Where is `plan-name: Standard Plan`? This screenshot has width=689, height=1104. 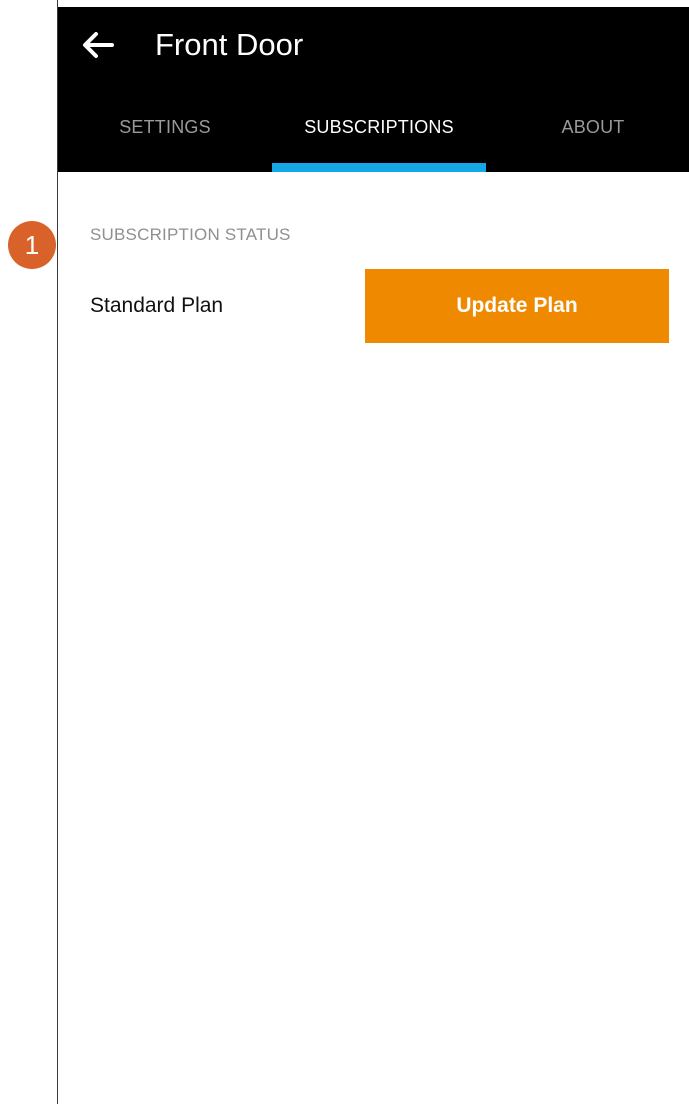
plan-name: Standard Plan is located at coordinates (157, 305).